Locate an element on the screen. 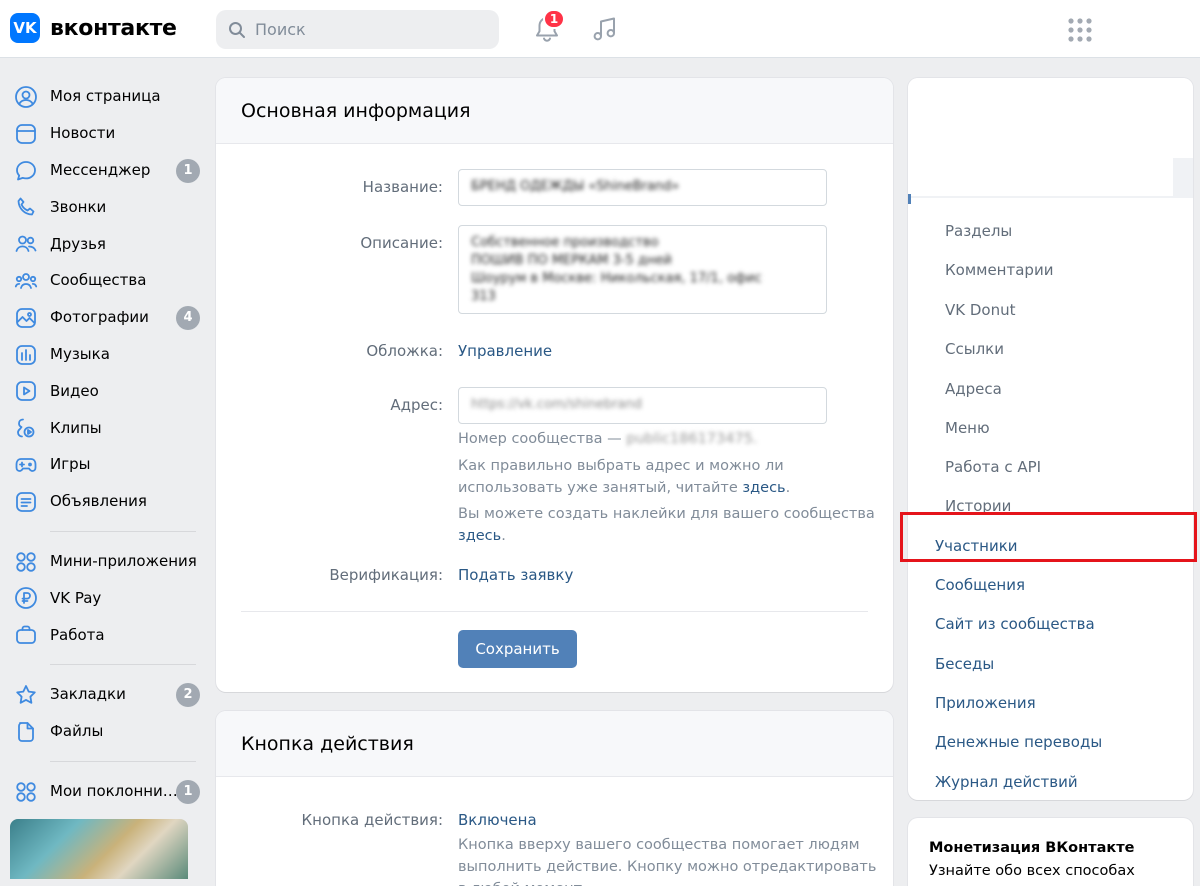 The height and width of the screenshot is (886, 1200). menu-separator is located at coordinates (1040, 197).